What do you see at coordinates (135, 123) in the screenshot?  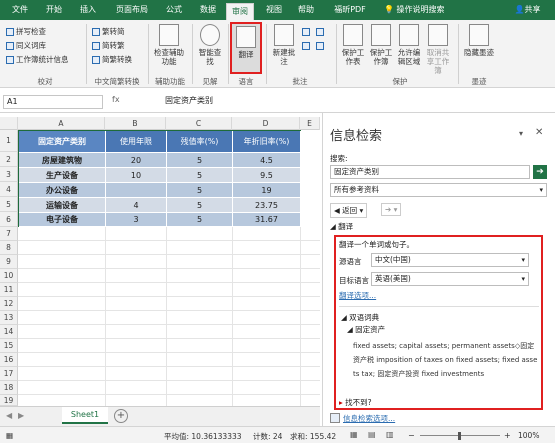 I see `column-header: B` at bounding box center [135, 123].